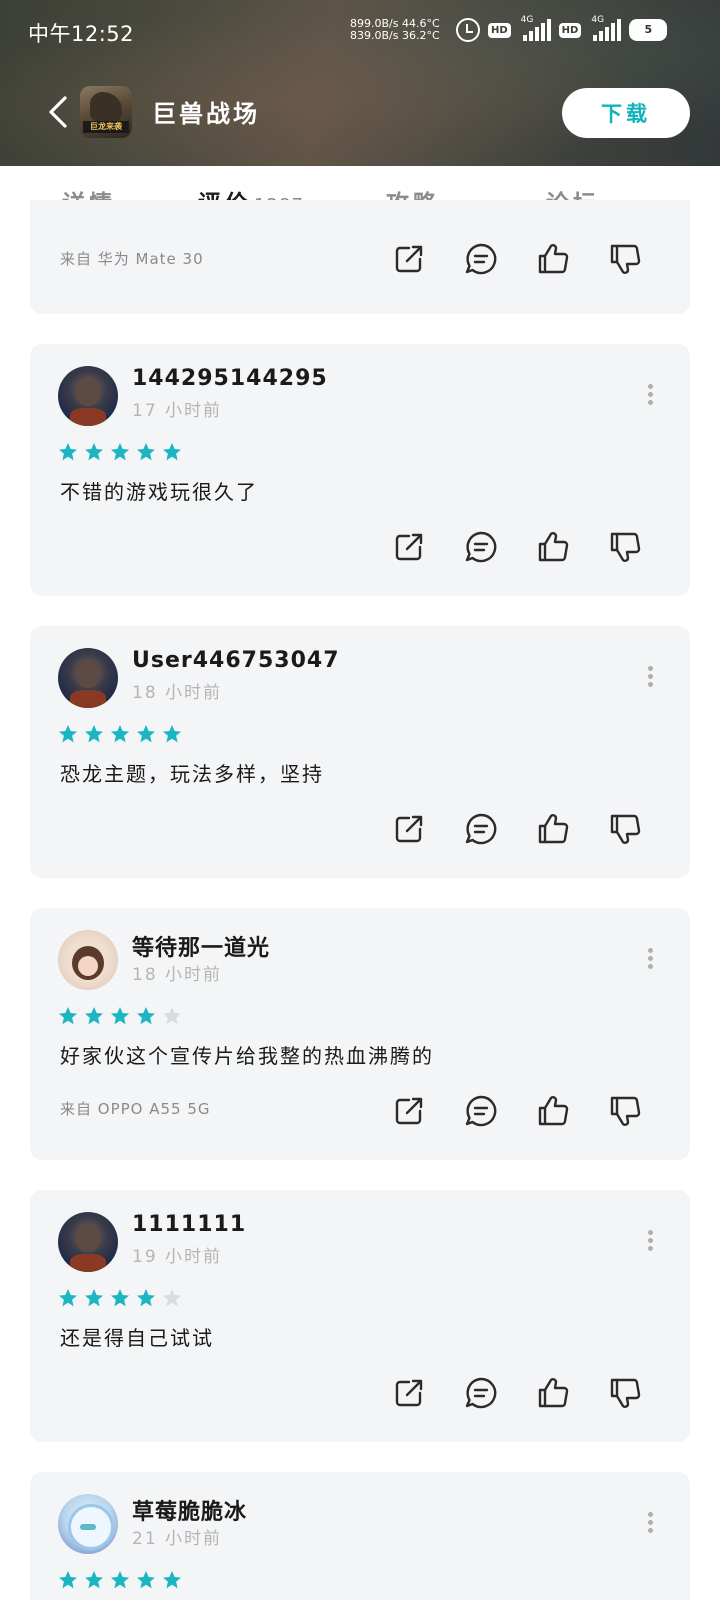  I want to click on review-time: 21 小时前, so click(177, 1539).